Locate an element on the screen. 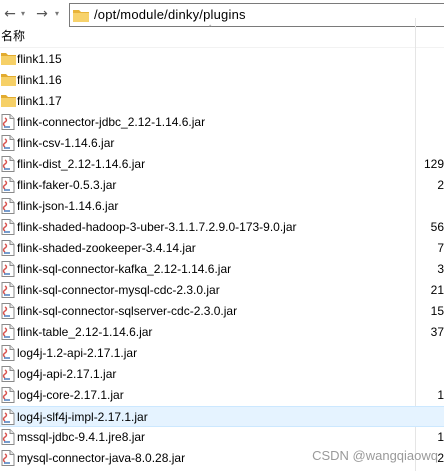  folder-row: flink1.15 is located at coordinates (222, 59).